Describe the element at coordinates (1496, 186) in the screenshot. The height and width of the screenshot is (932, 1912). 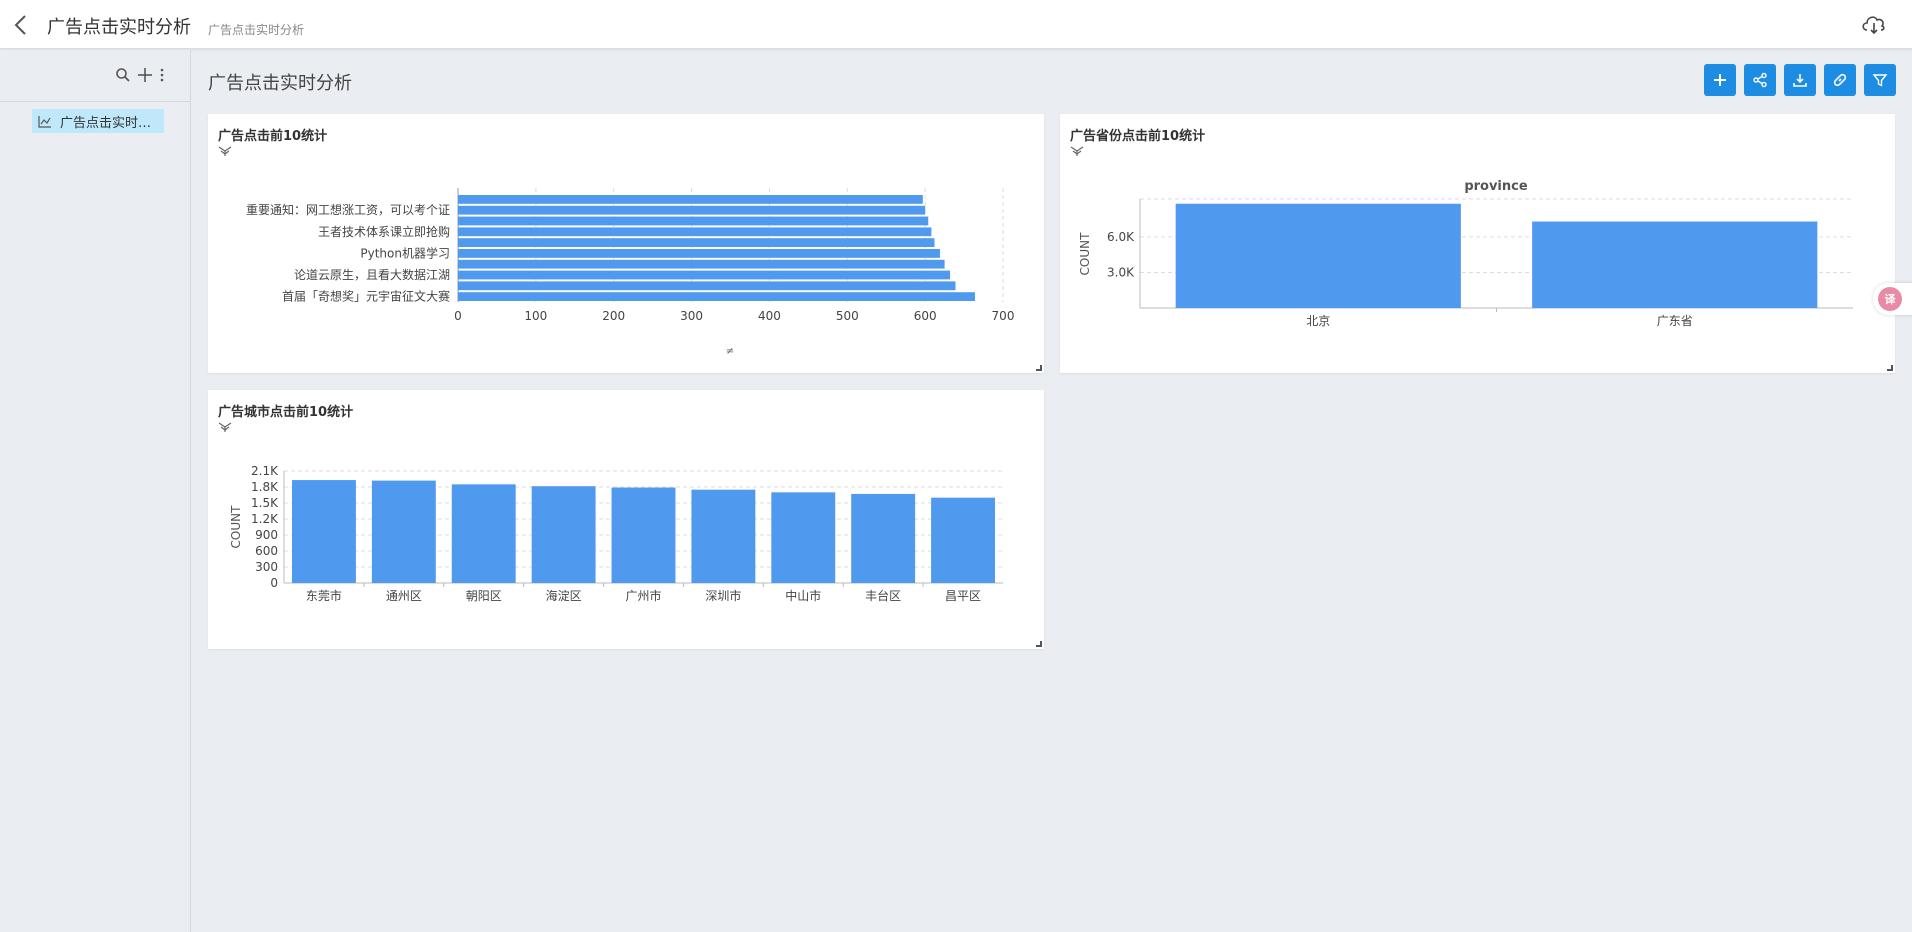
I see `chart-inner-title: province` at that location.